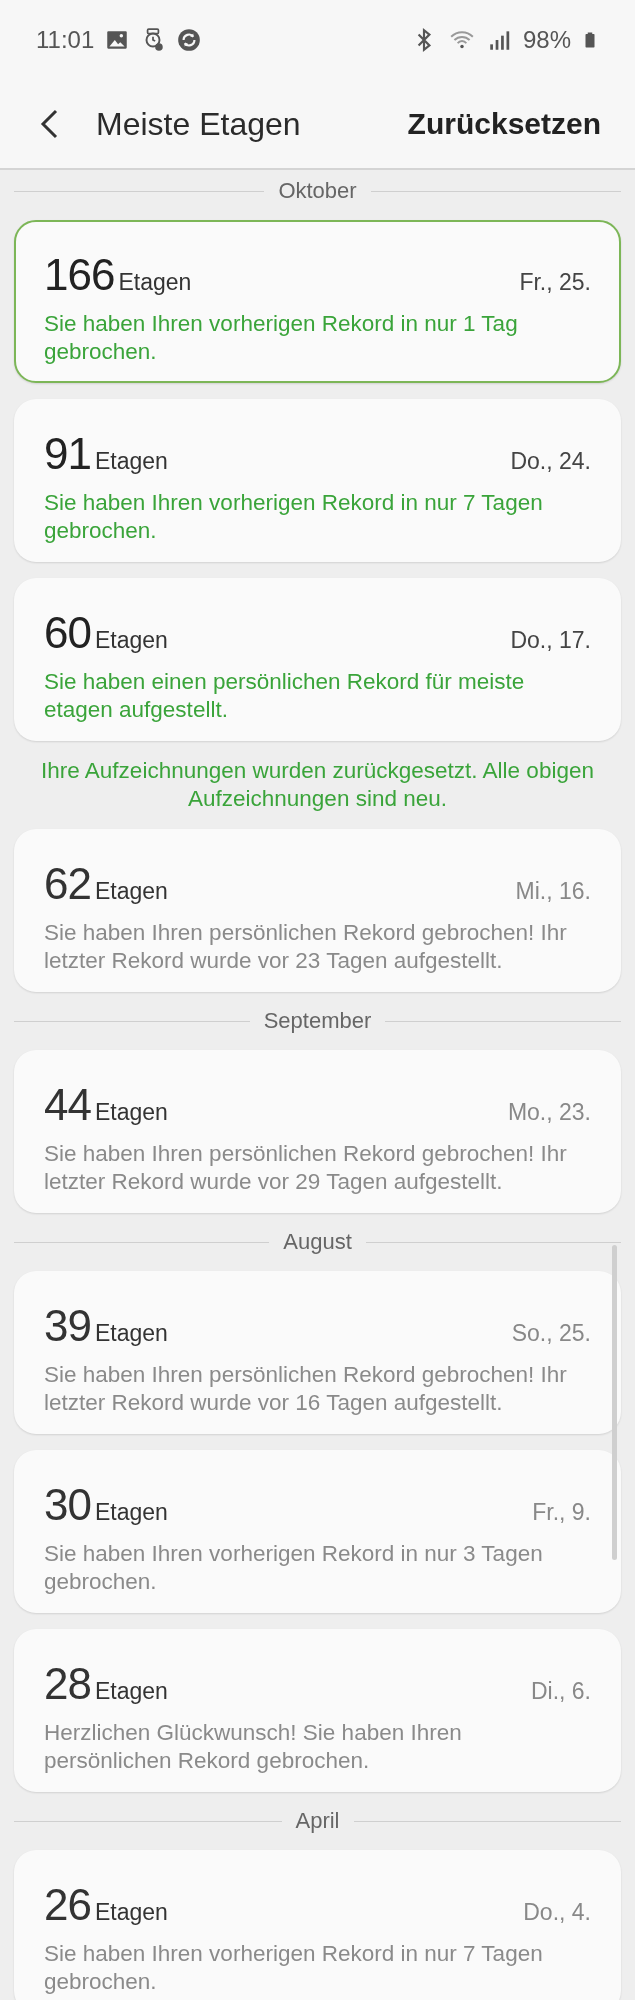  I want to click on record-card: 28 Etagen Di., 6. Herzlichen Glückwunsch! Sie haben Ihren persönlichen Rekord gebrochen., so click(317, 1710).